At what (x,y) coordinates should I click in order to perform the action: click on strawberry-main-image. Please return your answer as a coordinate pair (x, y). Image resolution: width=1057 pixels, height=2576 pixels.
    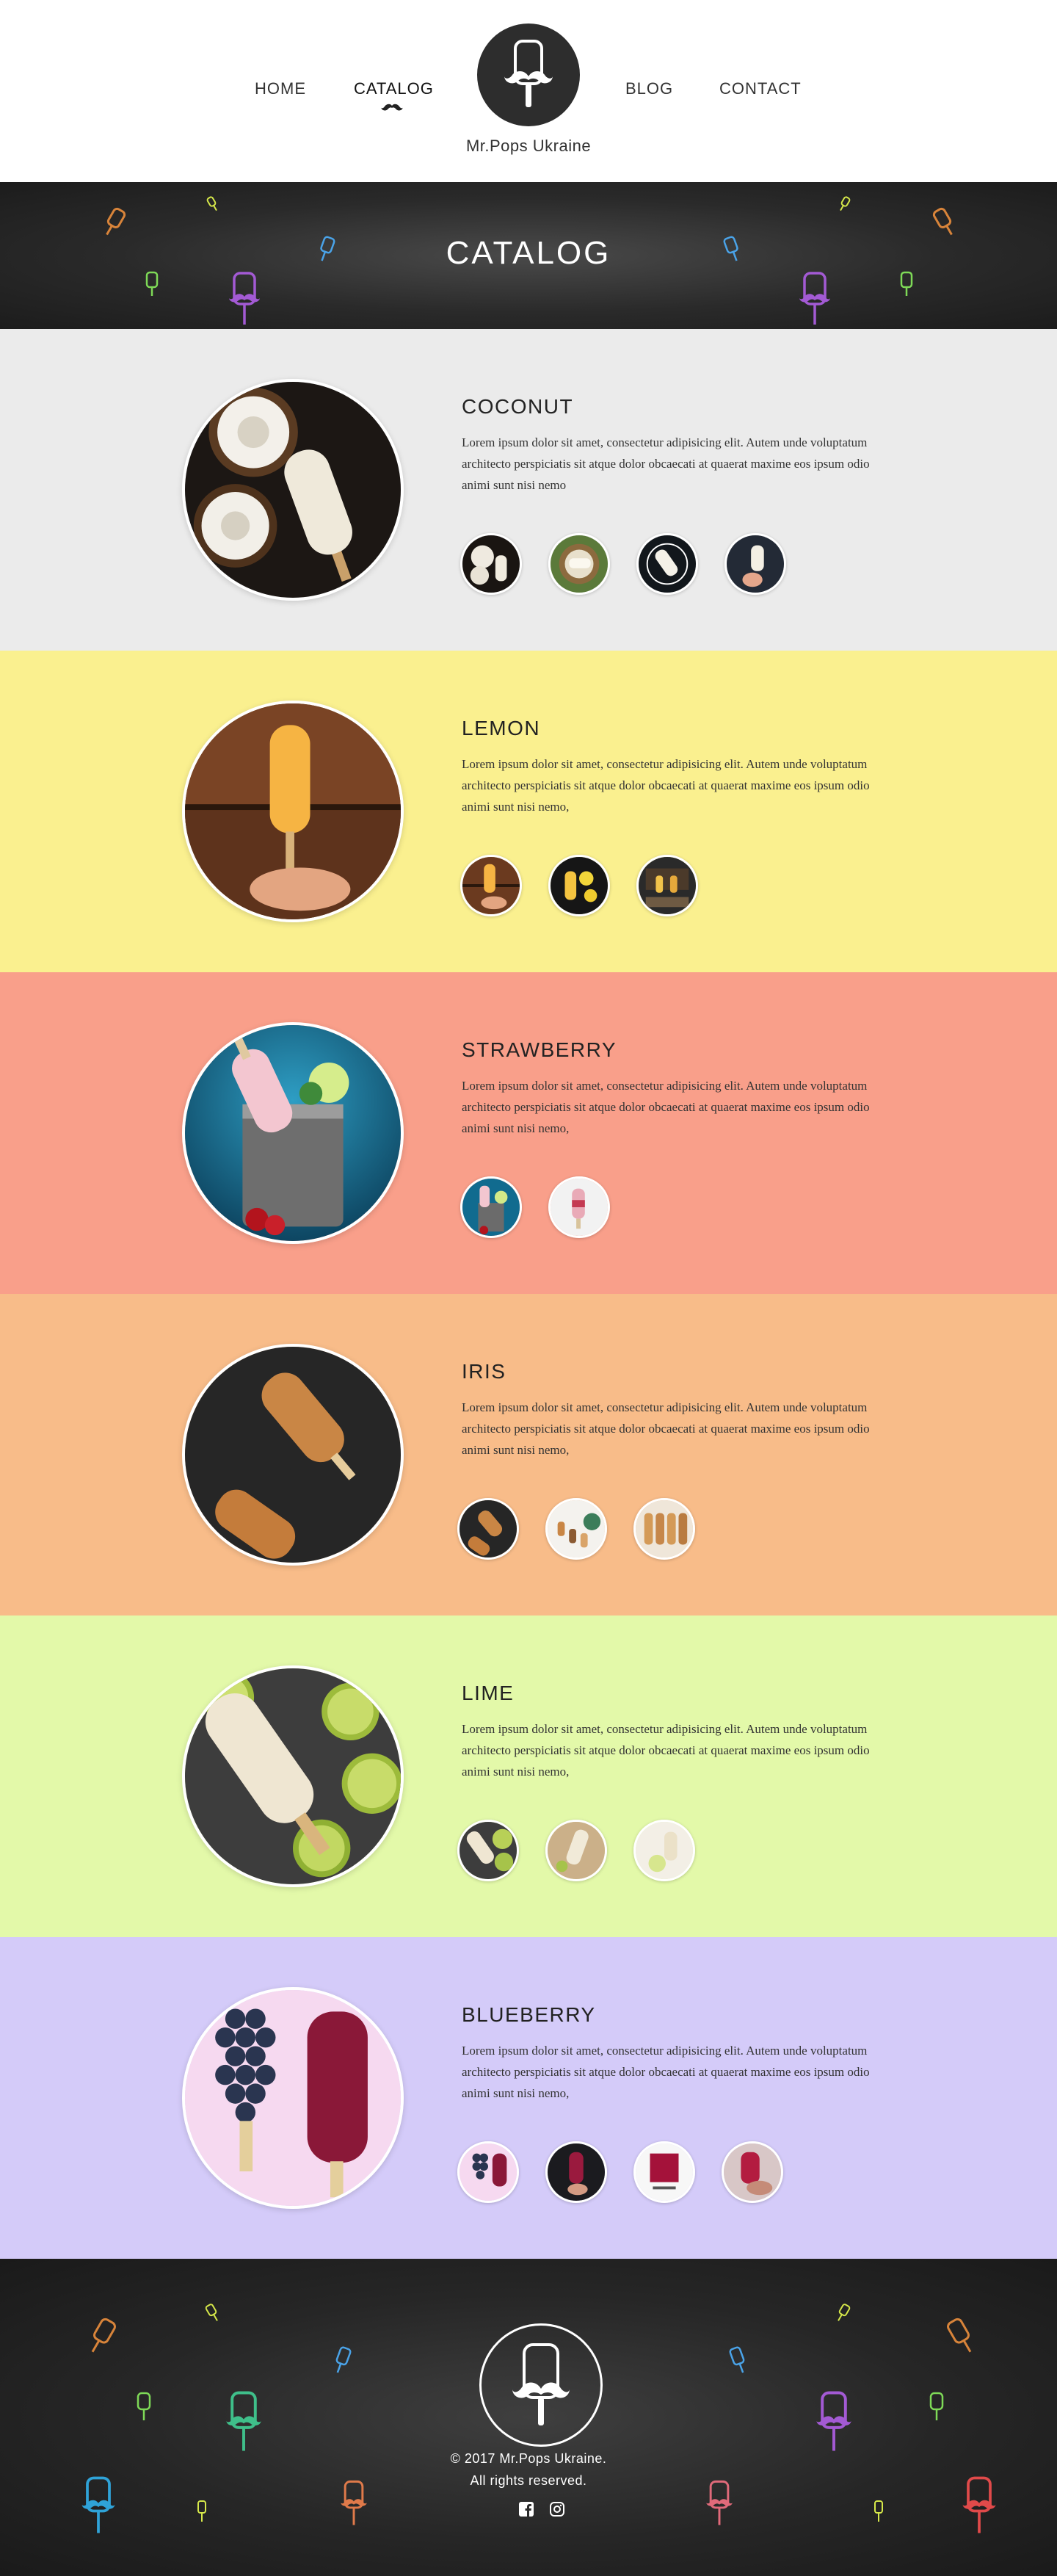
    Looking at the image, I should click on (293, 1133).